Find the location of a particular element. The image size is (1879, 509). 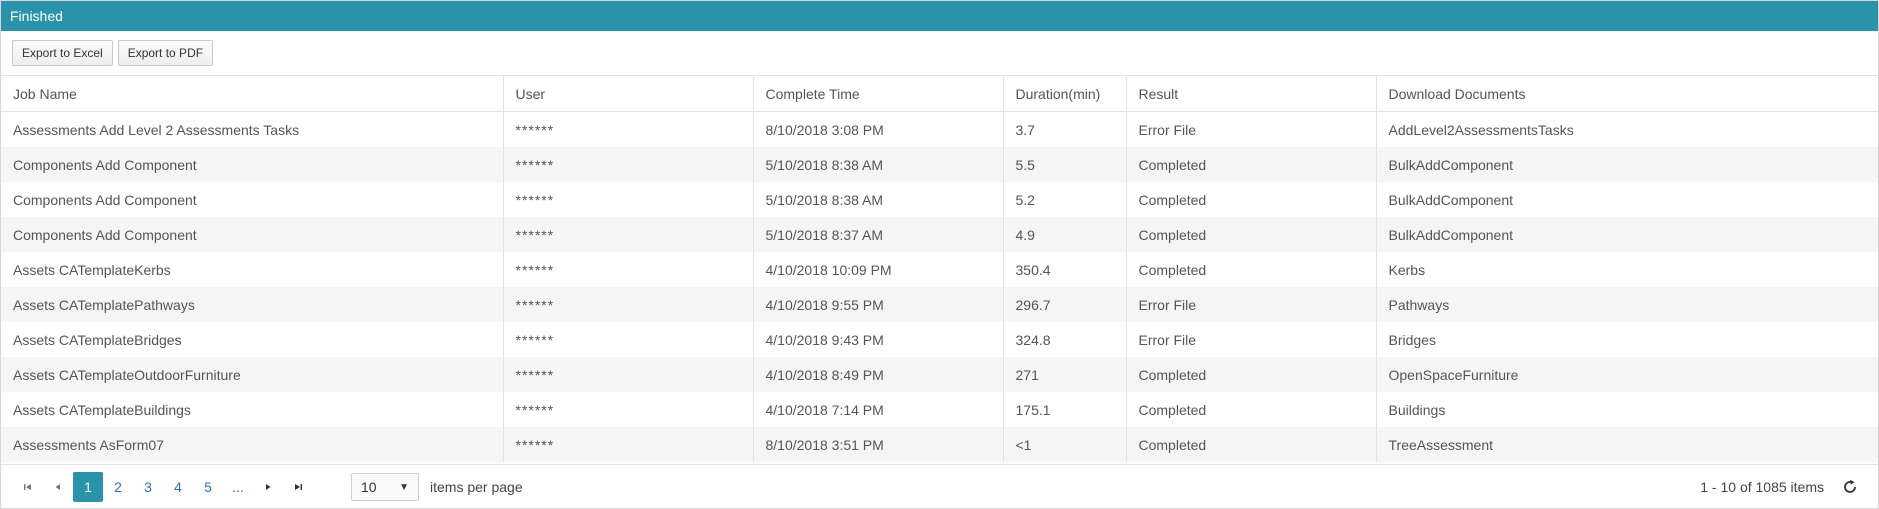

complete-time-cell: 4/10/2018 8:49 PM is located at coordinates (878, 374).